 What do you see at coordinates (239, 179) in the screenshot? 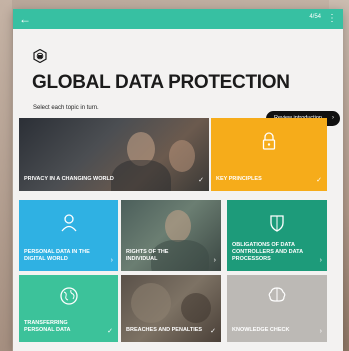
I see `tile-label: KEY PRINCIPLES` at bounding box center [239, 179].